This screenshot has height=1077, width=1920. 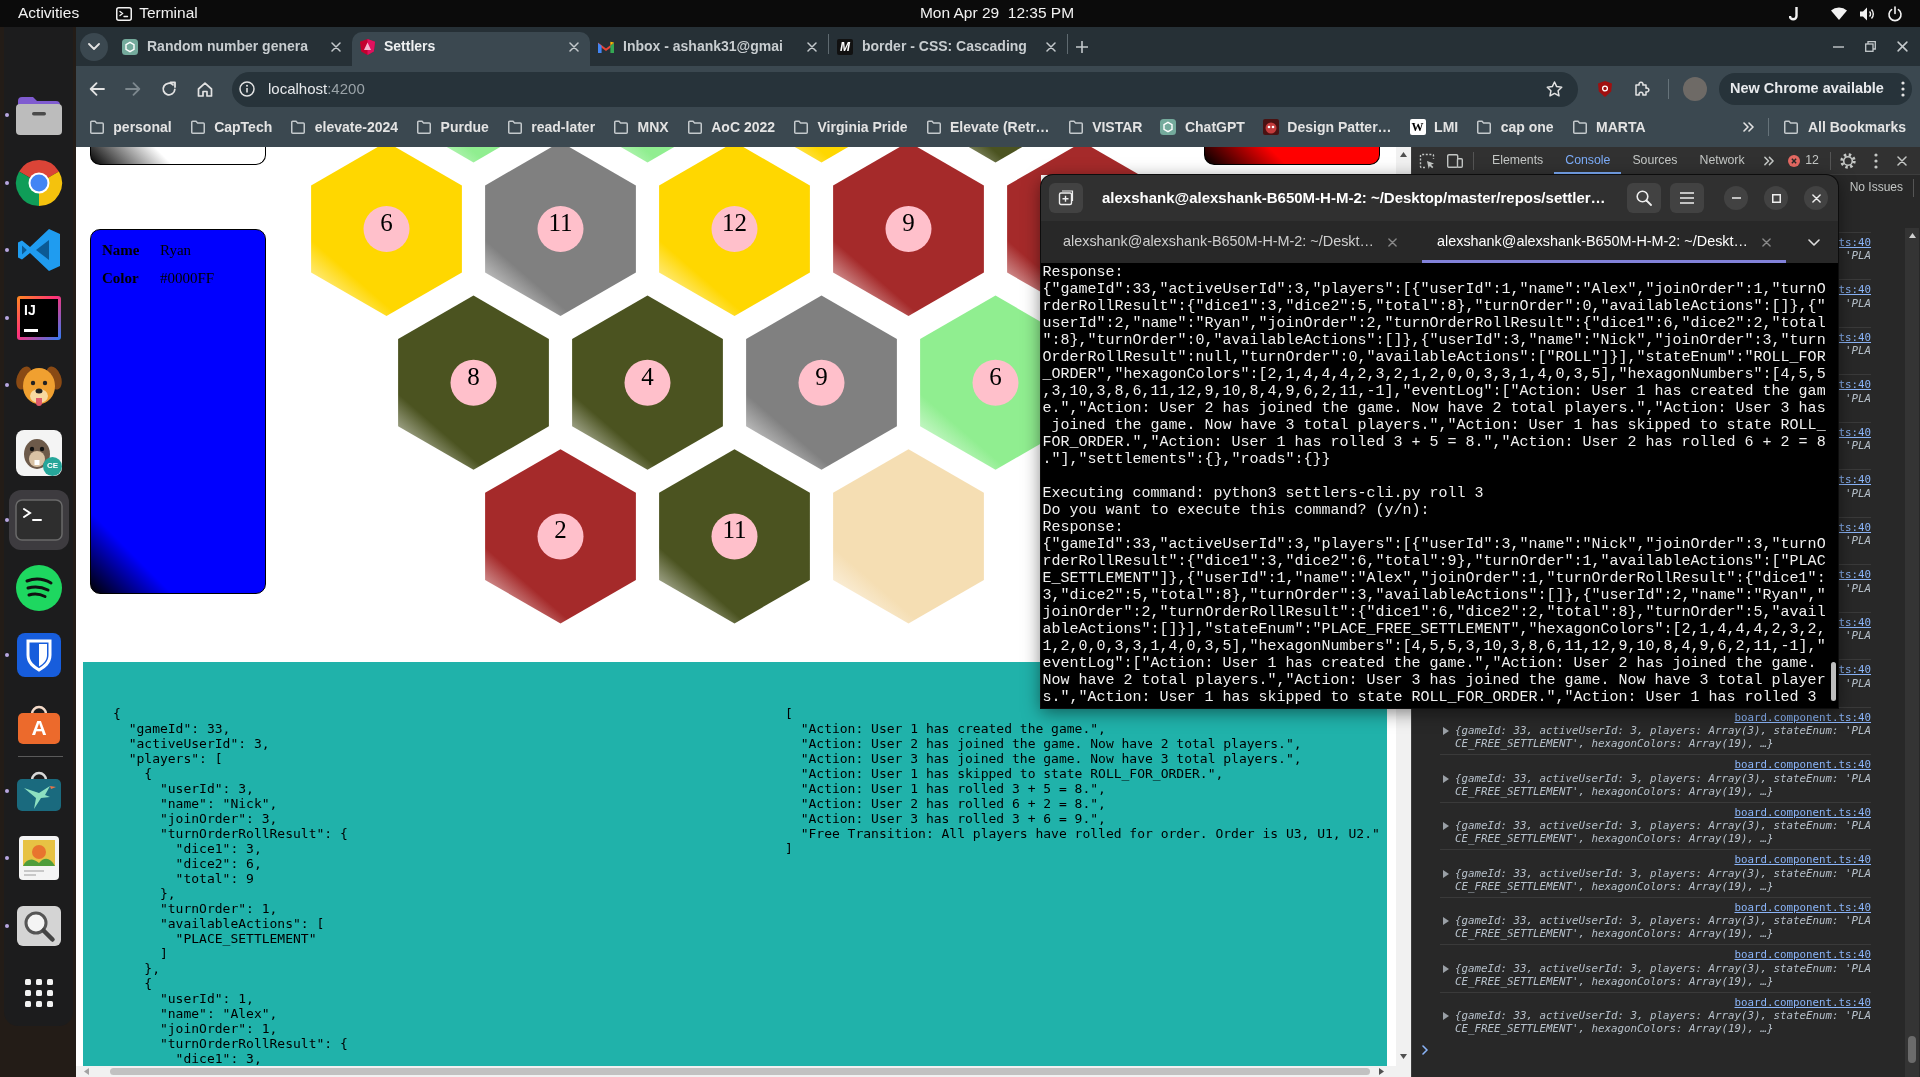 What do you see at coordinates (1515, 127) in the screenshot?
I see `bookmark-folder: cap one` at bounding box center [1515, 127].